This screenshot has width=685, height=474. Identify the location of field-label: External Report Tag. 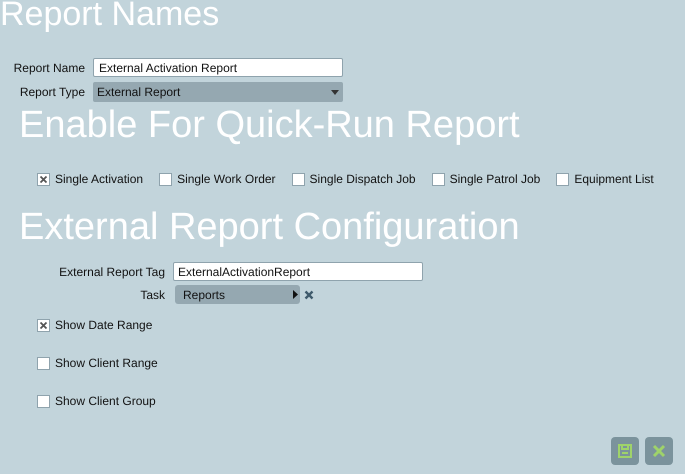
(111, 272).